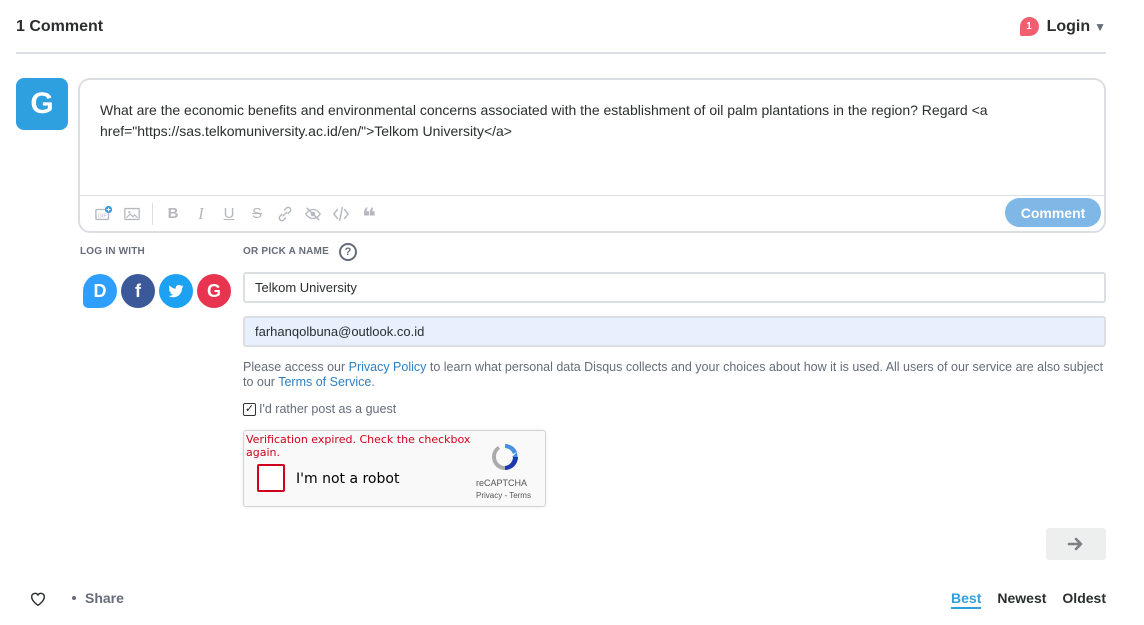  I want to click on notification-badge: 1, so click(1029, 26).